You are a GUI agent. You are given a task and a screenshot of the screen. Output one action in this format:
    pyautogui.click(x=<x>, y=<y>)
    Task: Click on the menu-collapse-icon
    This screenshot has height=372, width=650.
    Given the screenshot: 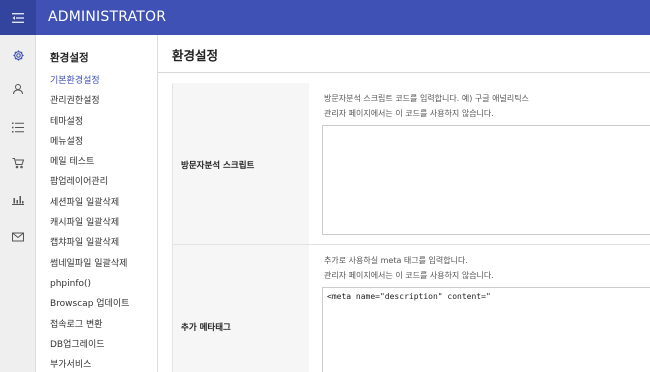 What is the action you would take?
    pyautogui.click(x=18, y=17)
    